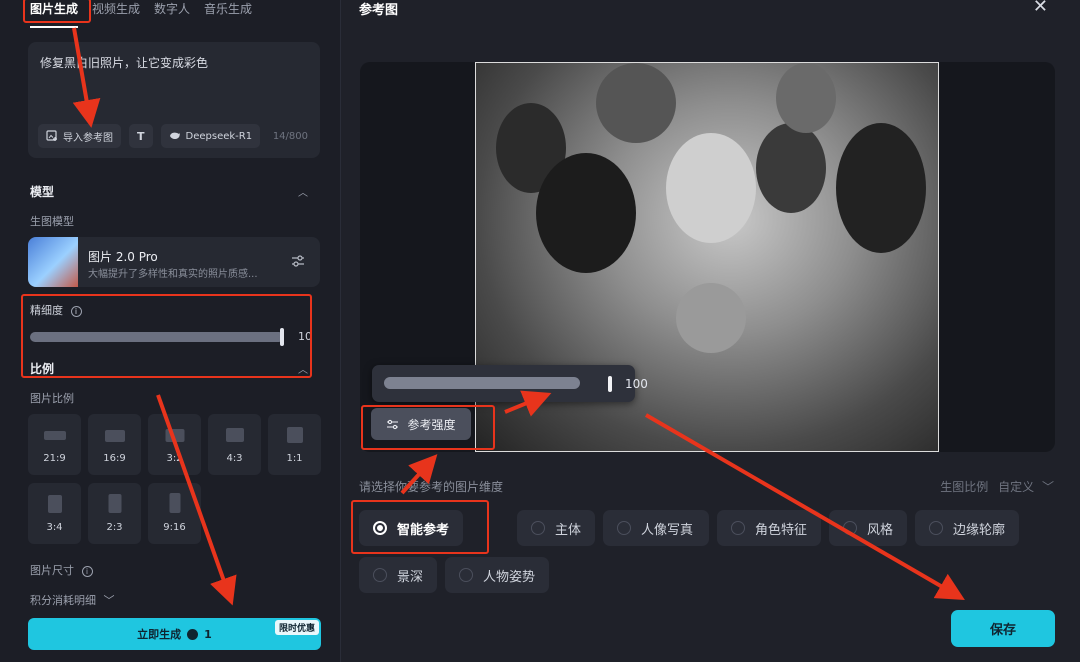 This screenshot has height=662, width=1080. I want to click on option-portrait: 人像写真, so click(656, 528).